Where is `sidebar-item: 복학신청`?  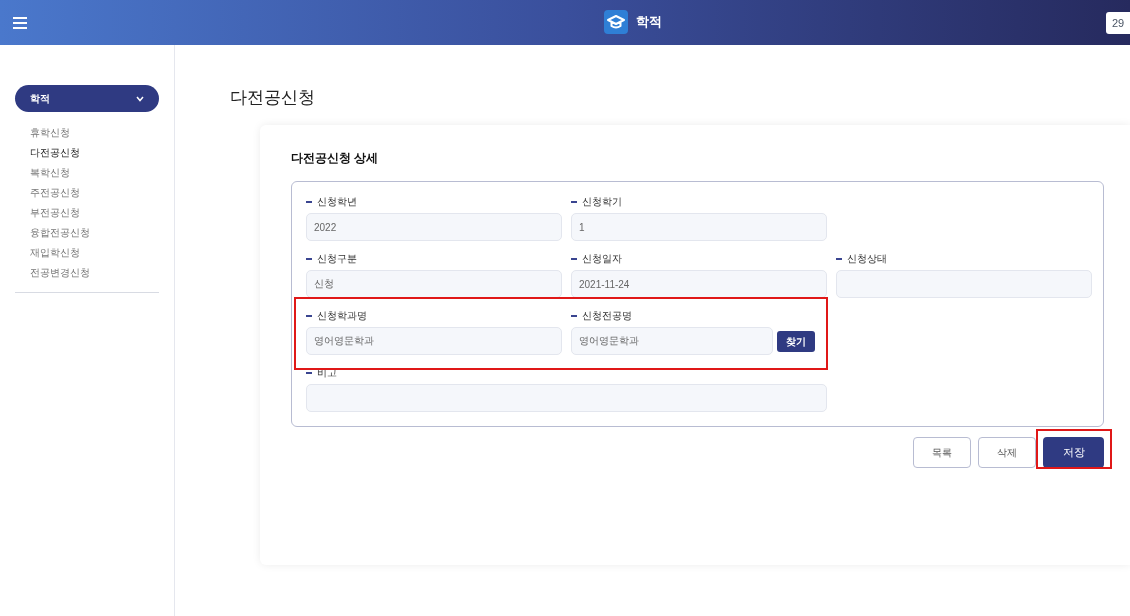
sidebar-item: 복학신청 is located at coordinates (87, 172).